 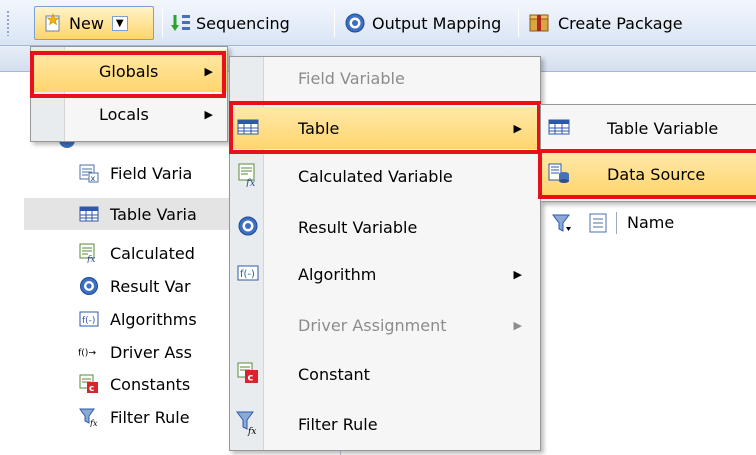 I want to click on menu-item-data-source: Data Source, so click(x=648, y=174).